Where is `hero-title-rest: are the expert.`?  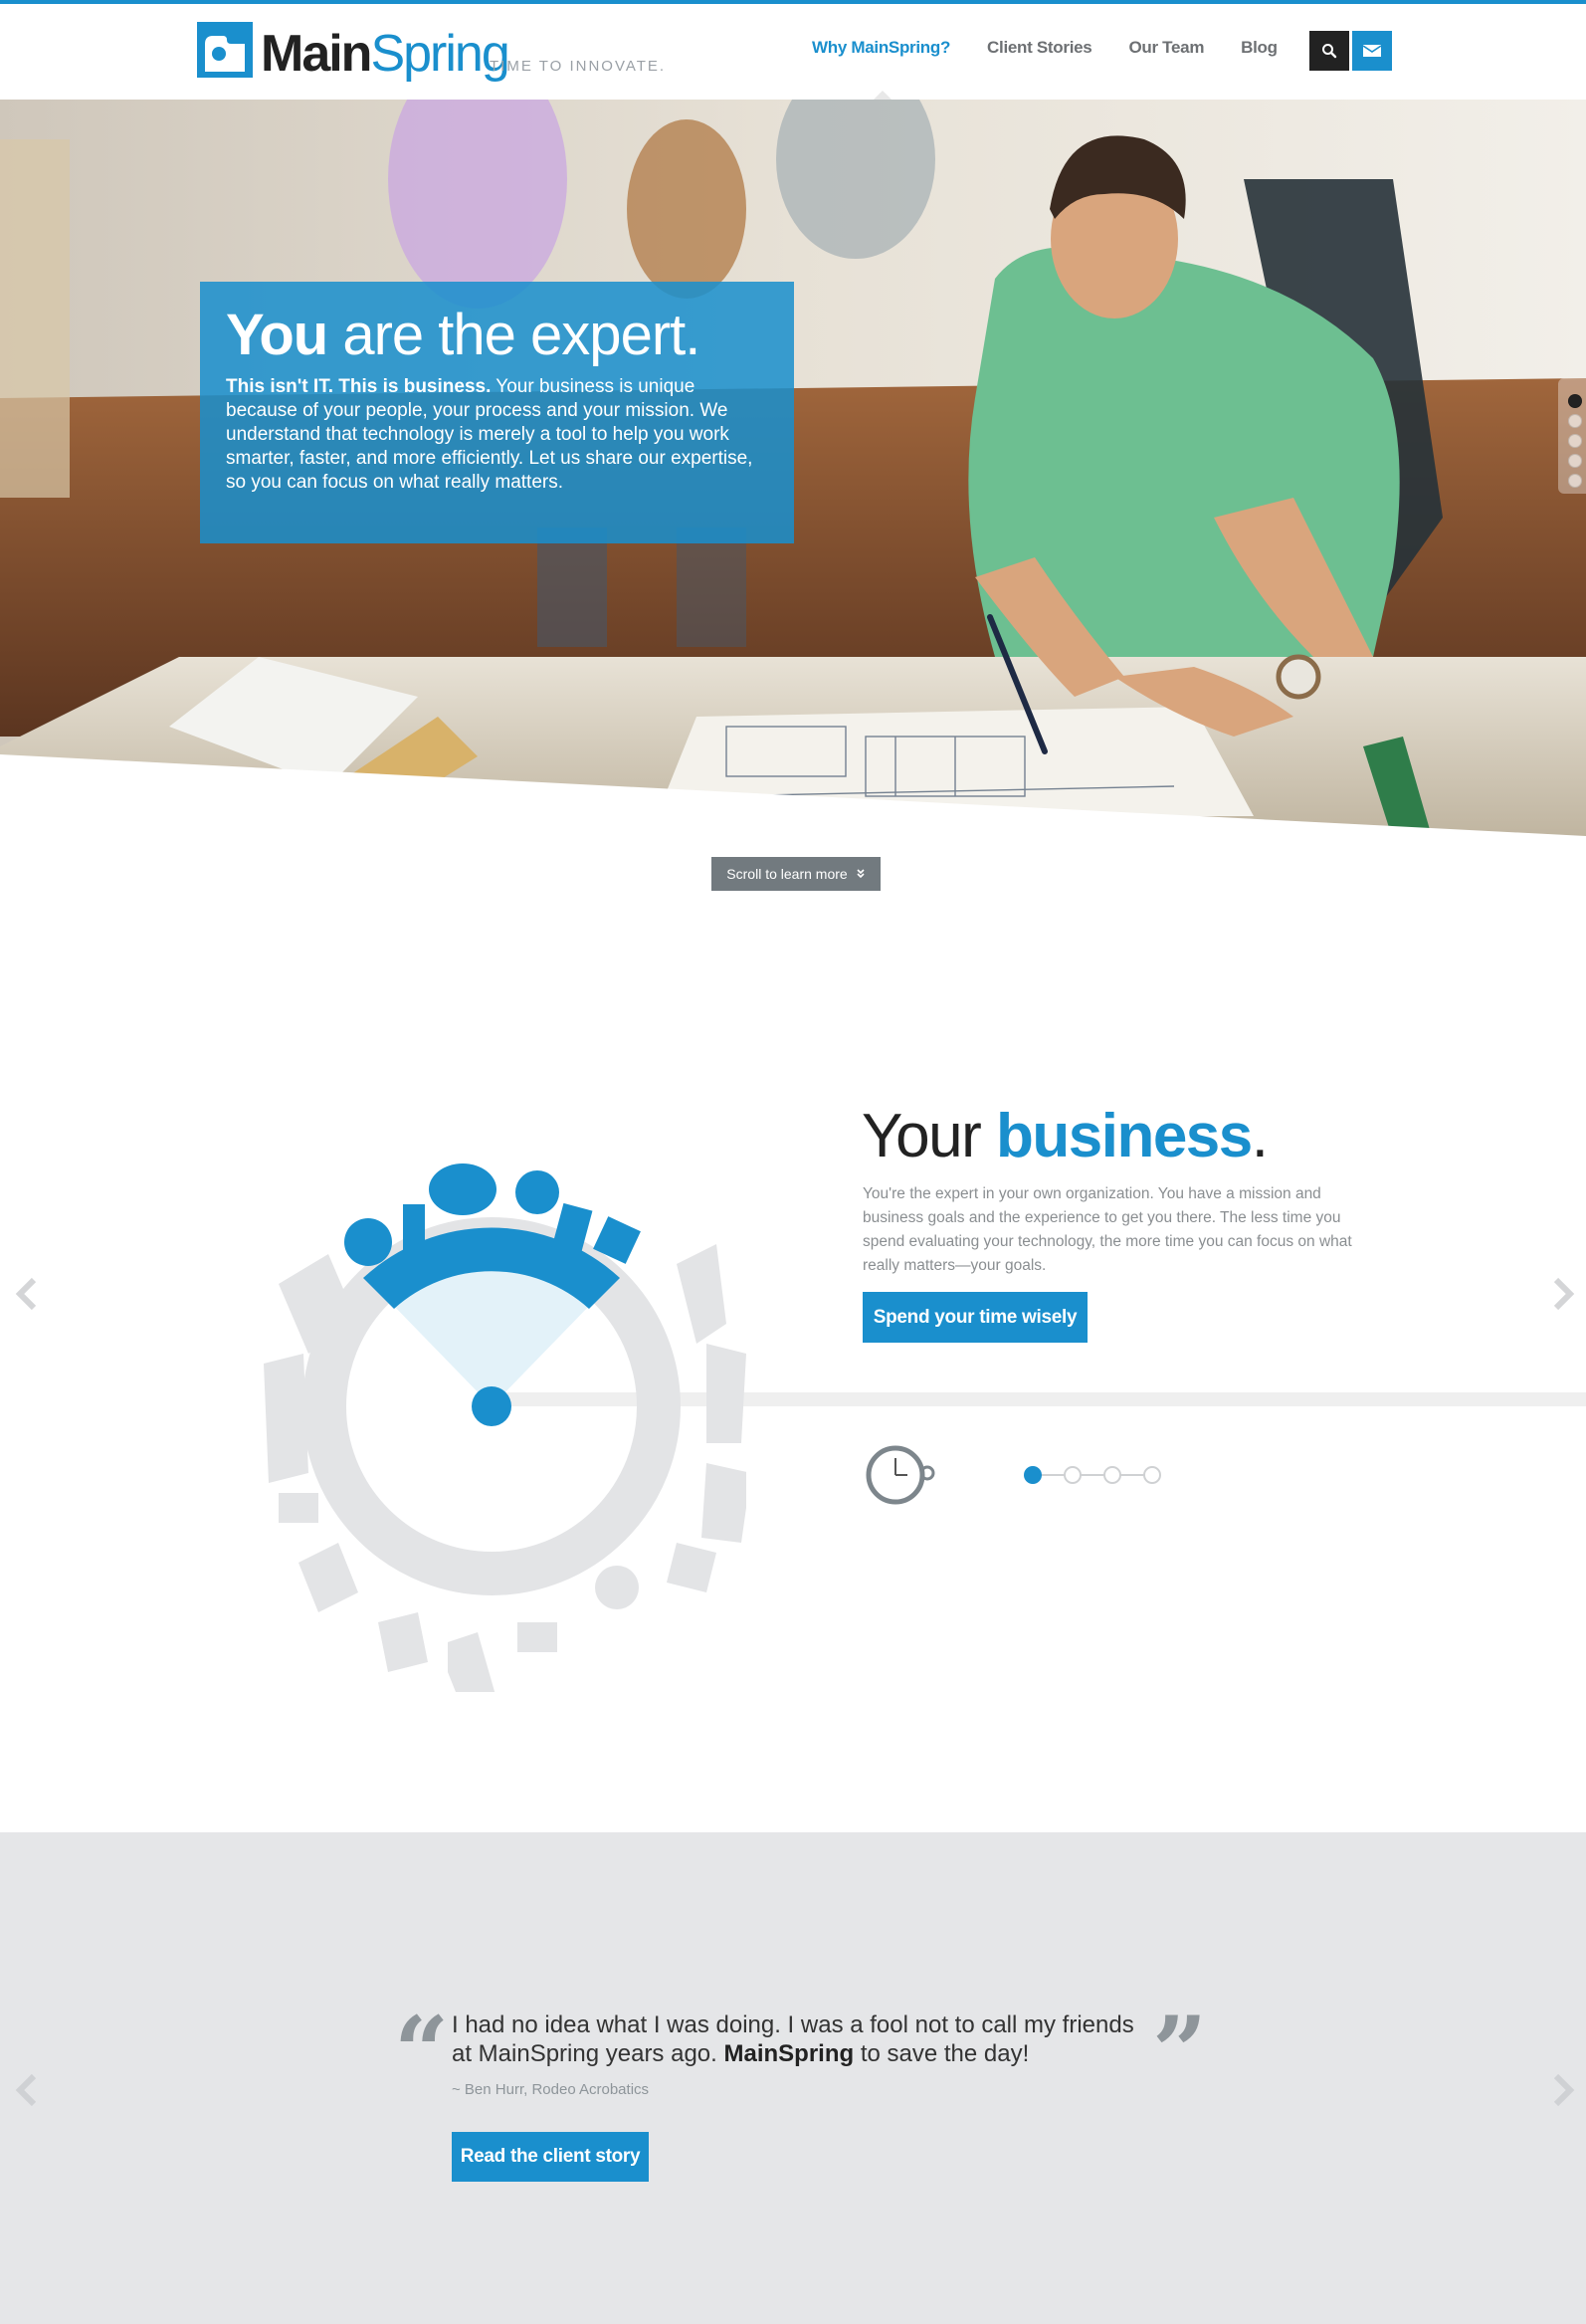 hero-title-rest: are the expert. is located at coordinates (513, 335).